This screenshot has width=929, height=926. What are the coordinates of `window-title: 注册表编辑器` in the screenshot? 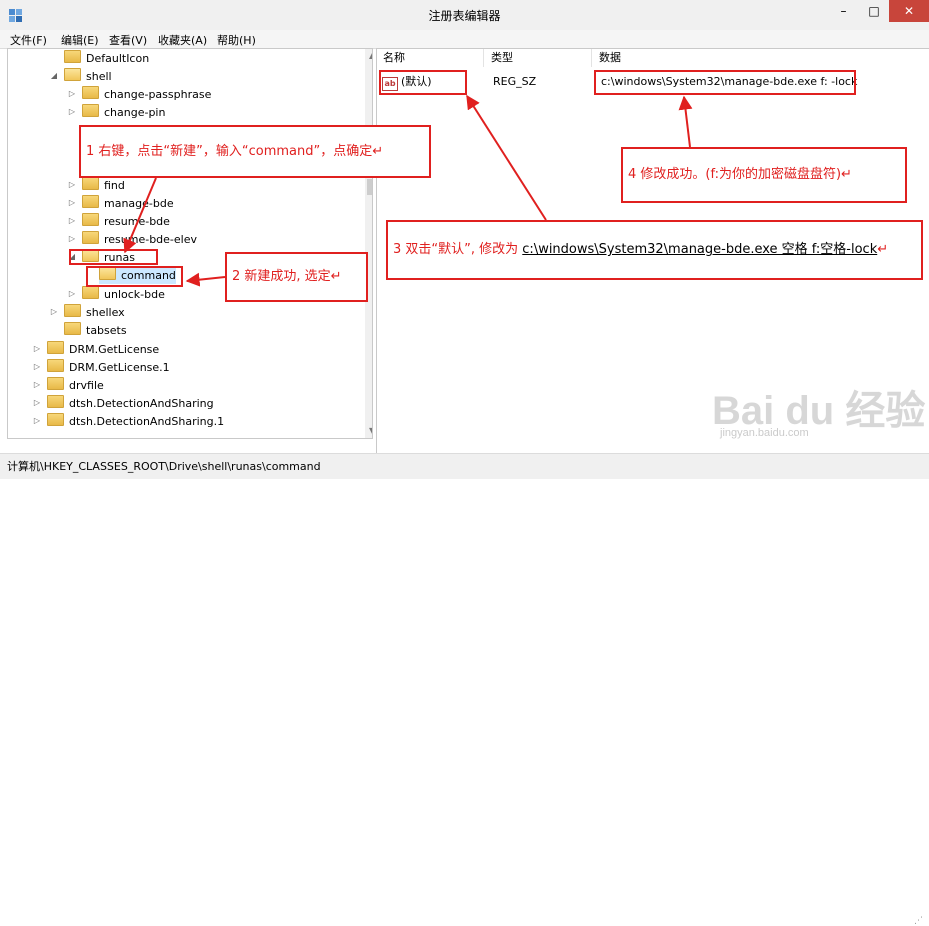 It's located at (464, 16).